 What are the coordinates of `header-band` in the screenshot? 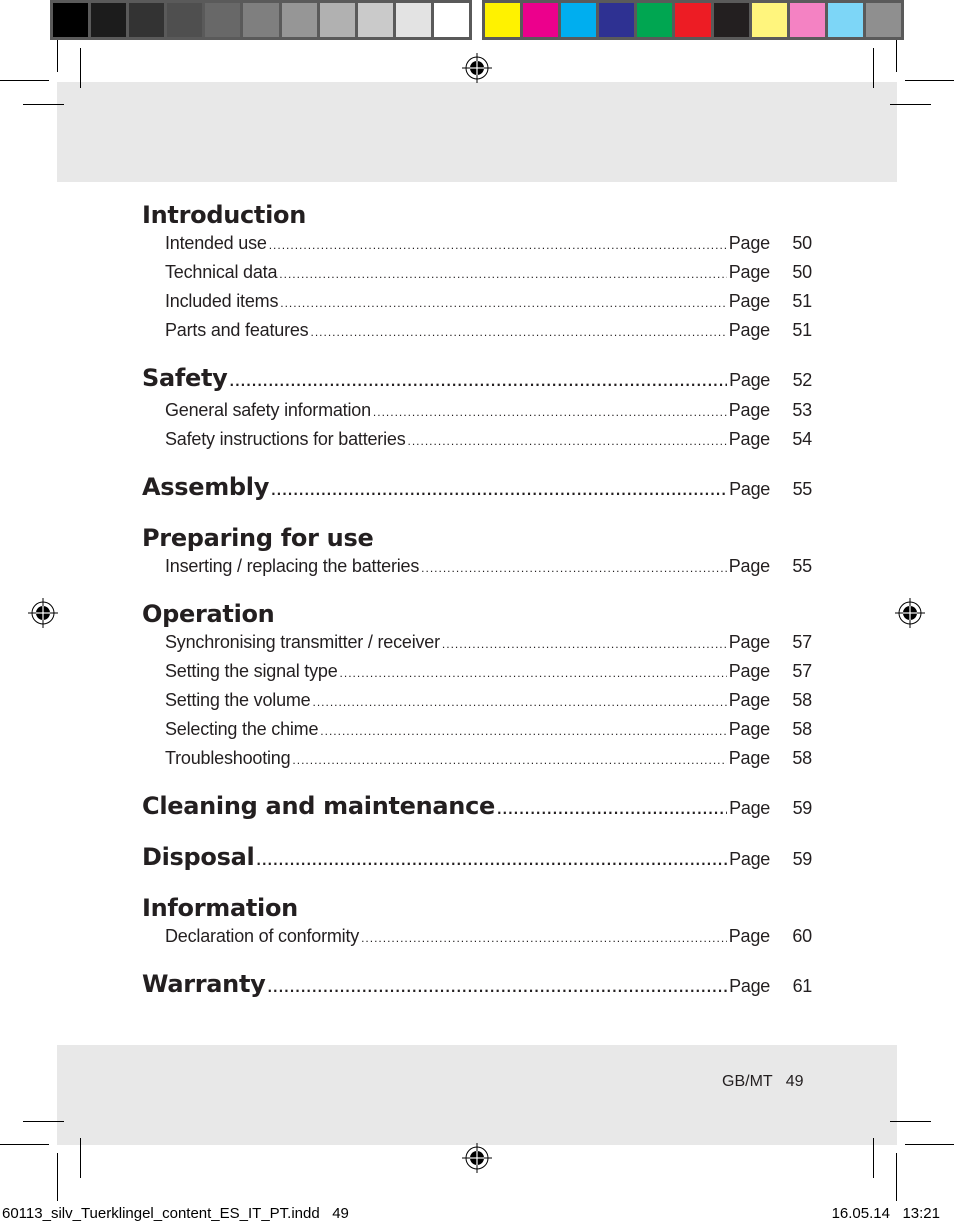 It's located at (477, 132).